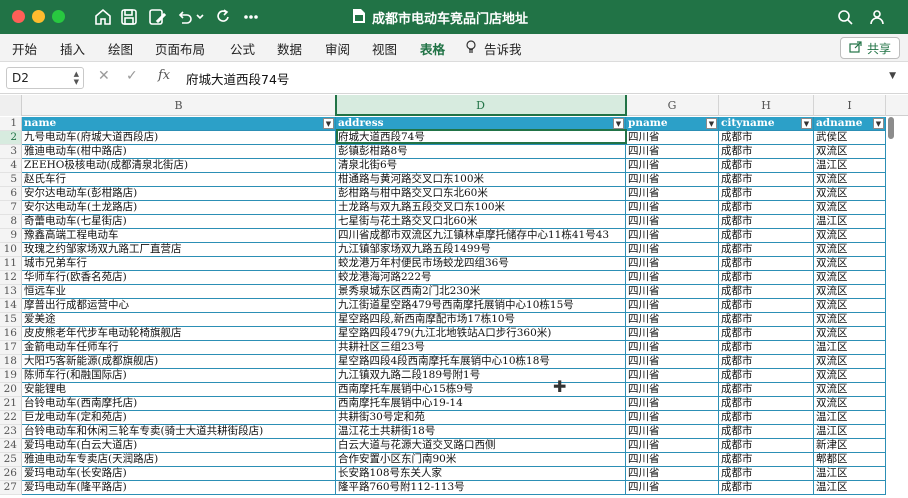 Image resolution: width=908 pixels, height=498 pixels. I want to click on header-cell-name: name ▼, so click(179, 124).